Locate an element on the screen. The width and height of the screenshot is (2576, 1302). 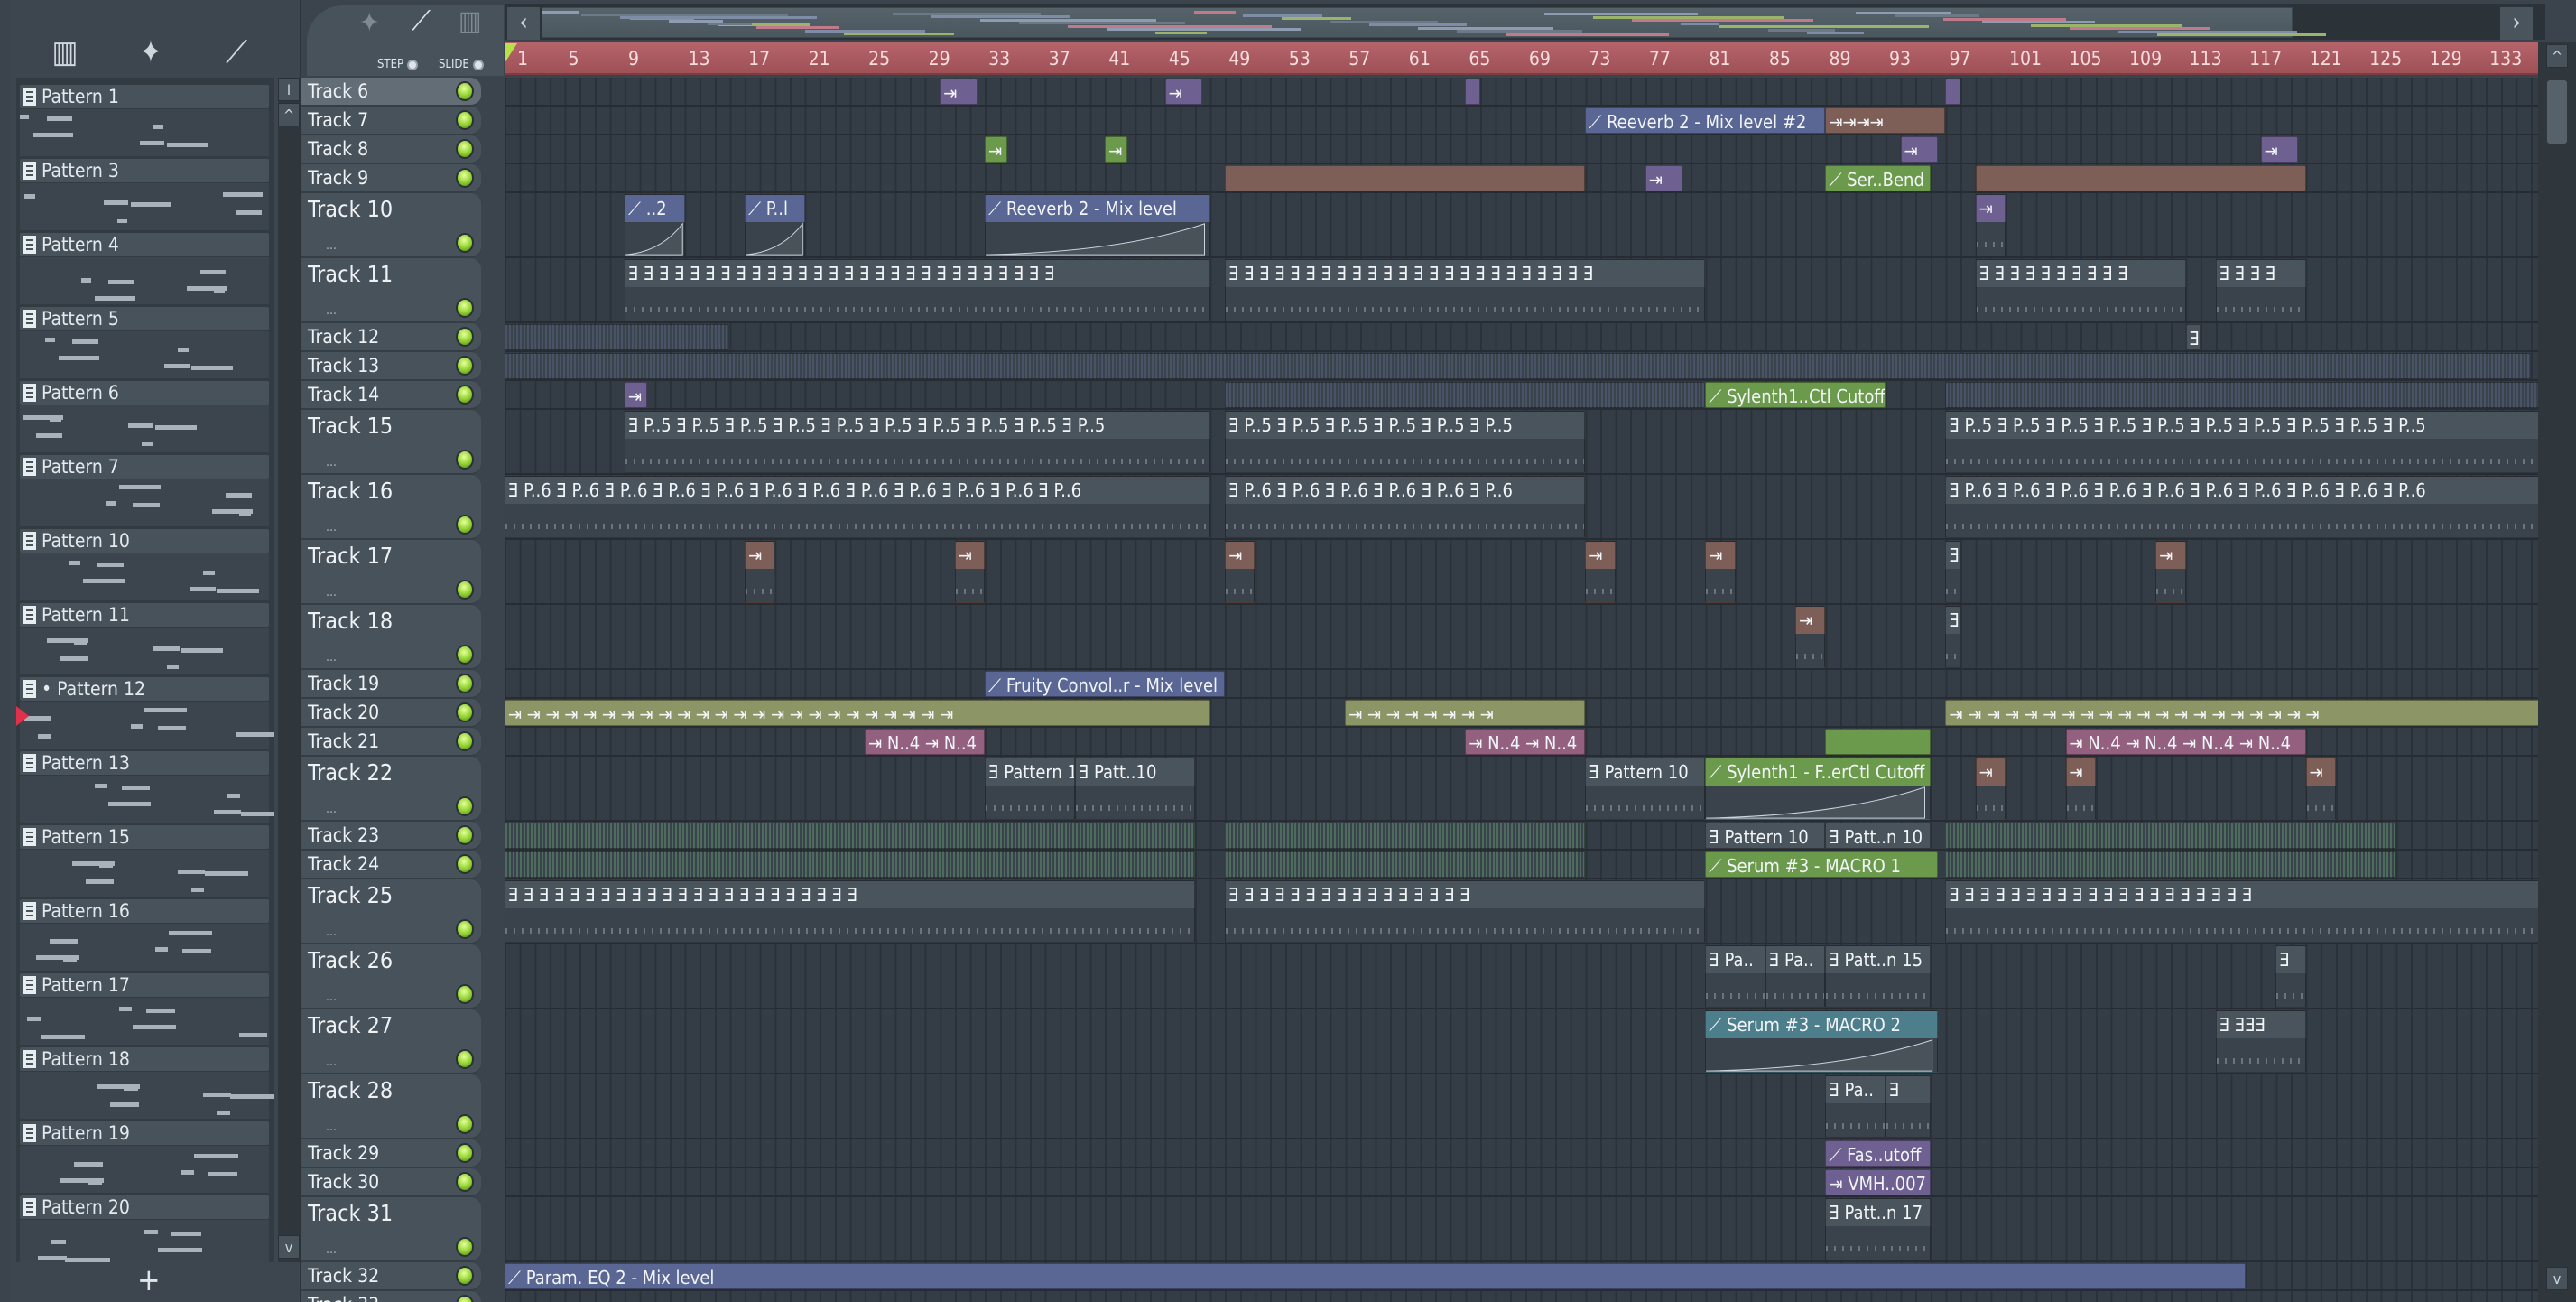
automation-filter-icon: ⟋ is located at coordinates (236, 52).